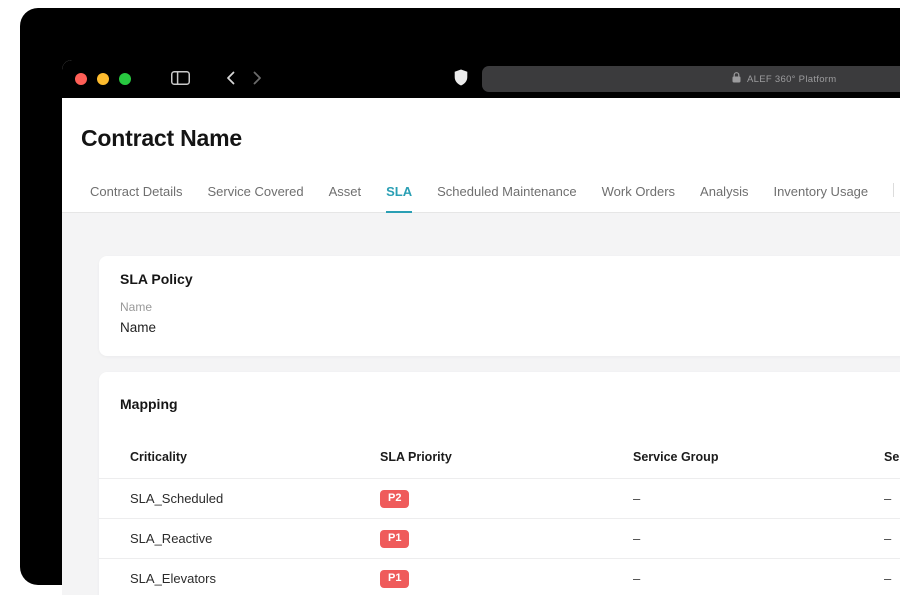 The width and height of the screenshot is (900, 595). I want to click on table-row: SLA_Reactive P1 – –, so click(499, 538).